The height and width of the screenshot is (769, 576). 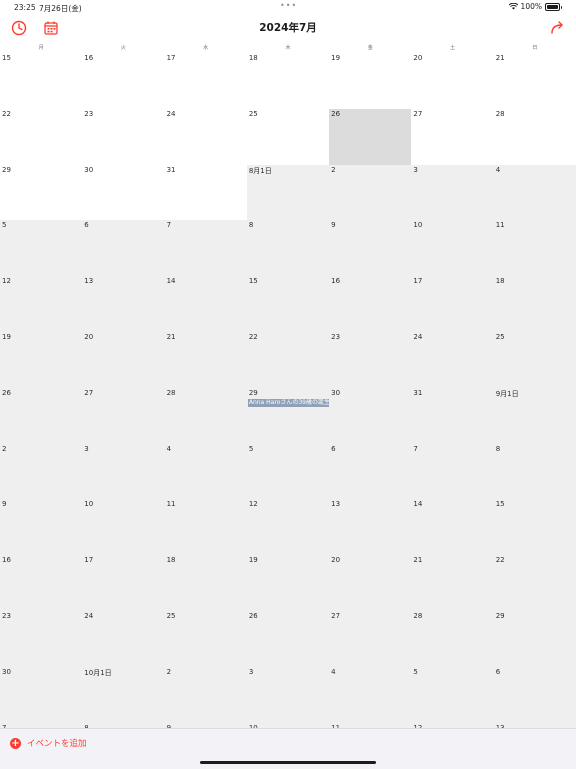 I want to click on day-cell: 29 Anna Haroさんの39歳の誕生日, so click(x=288, y=415).